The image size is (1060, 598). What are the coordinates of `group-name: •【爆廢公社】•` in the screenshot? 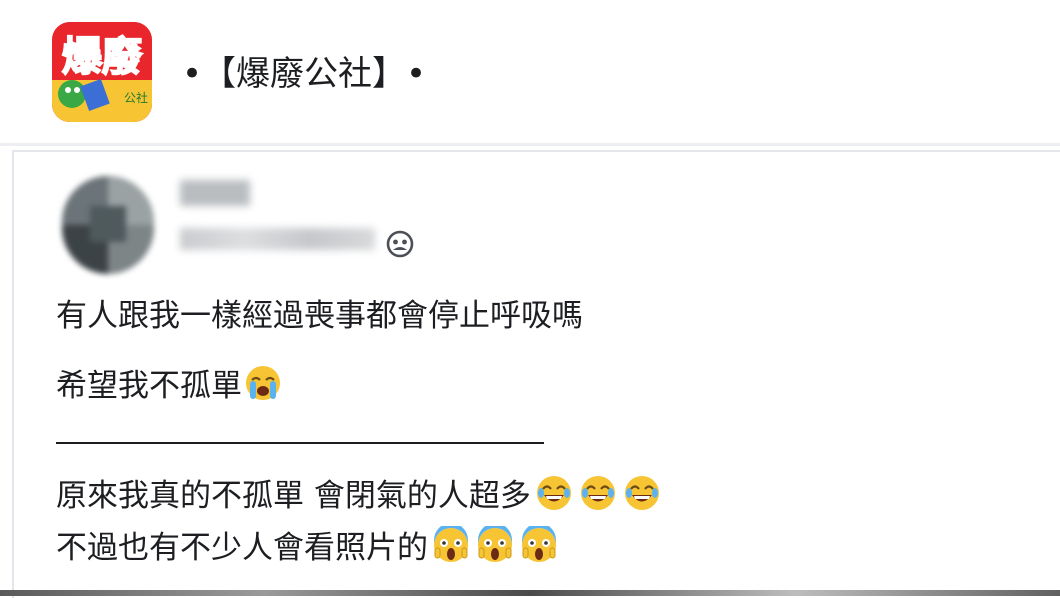 It's located at (304, 74).